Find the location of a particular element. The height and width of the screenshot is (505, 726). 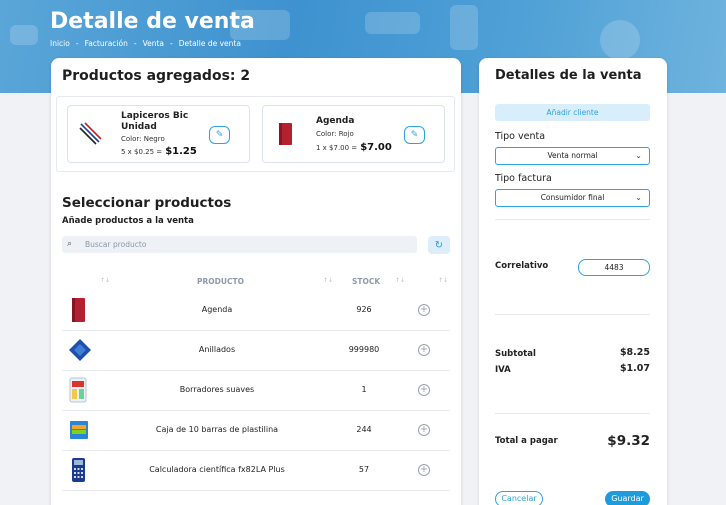

sale-type-select: Venta normal ⌄ is located at coordinates (572, 156).